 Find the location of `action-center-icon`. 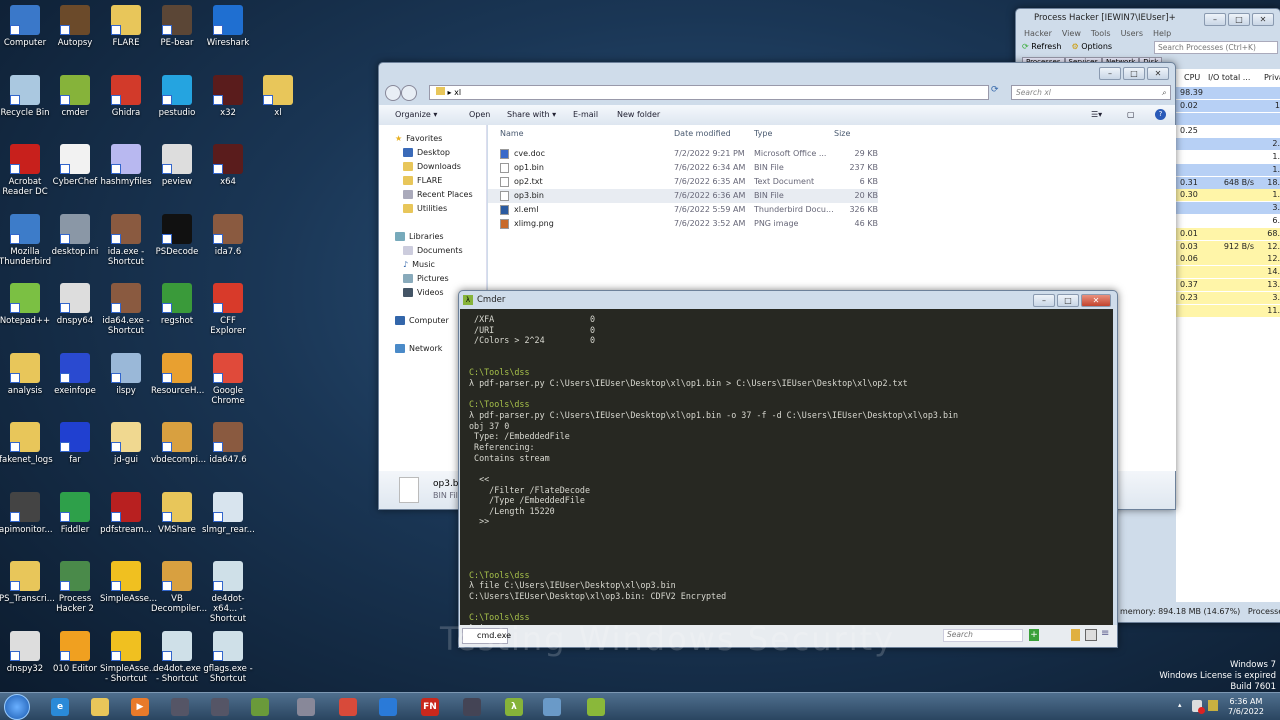

action-center-icon is located at coordinates (1213, 705).